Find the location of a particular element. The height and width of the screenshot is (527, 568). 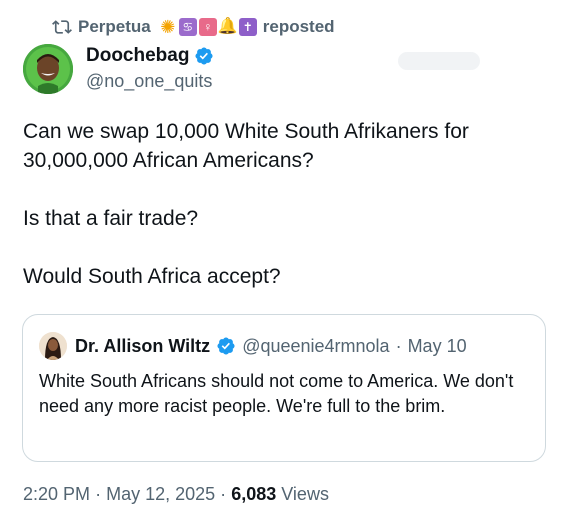

author-handle: @no_one_quits is located at coordinates (150, 81).